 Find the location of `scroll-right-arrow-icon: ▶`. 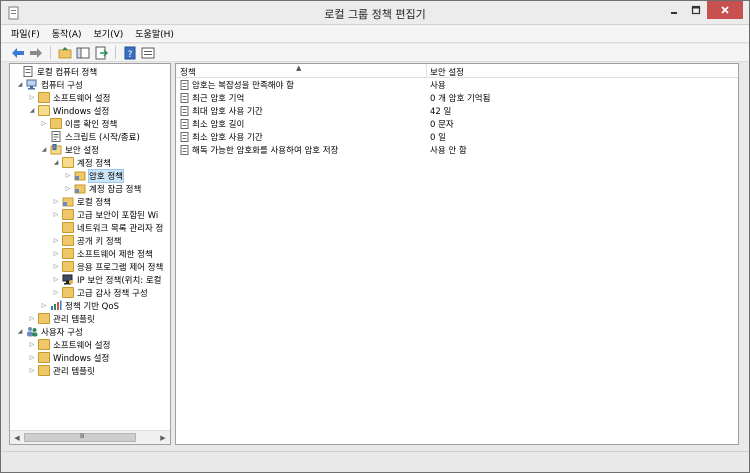

scroll-right-arrow-icon: ▶ is located at coordinates (163, 438).